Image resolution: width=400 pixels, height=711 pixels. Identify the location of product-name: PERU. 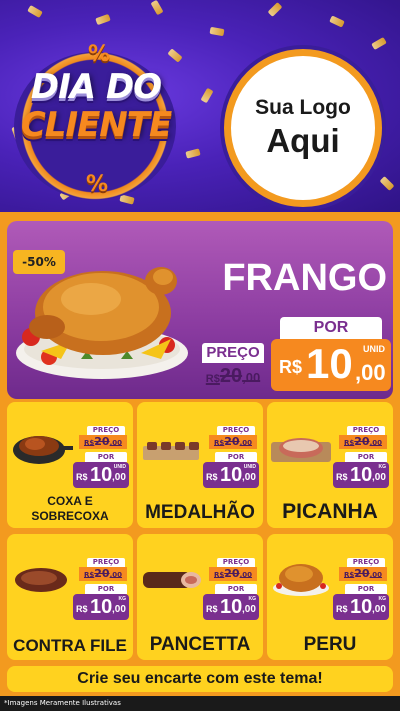
(330, 644).